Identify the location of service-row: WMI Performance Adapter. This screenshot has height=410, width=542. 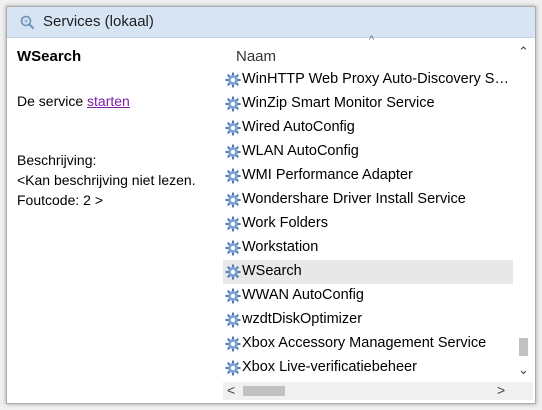
(368, 176).